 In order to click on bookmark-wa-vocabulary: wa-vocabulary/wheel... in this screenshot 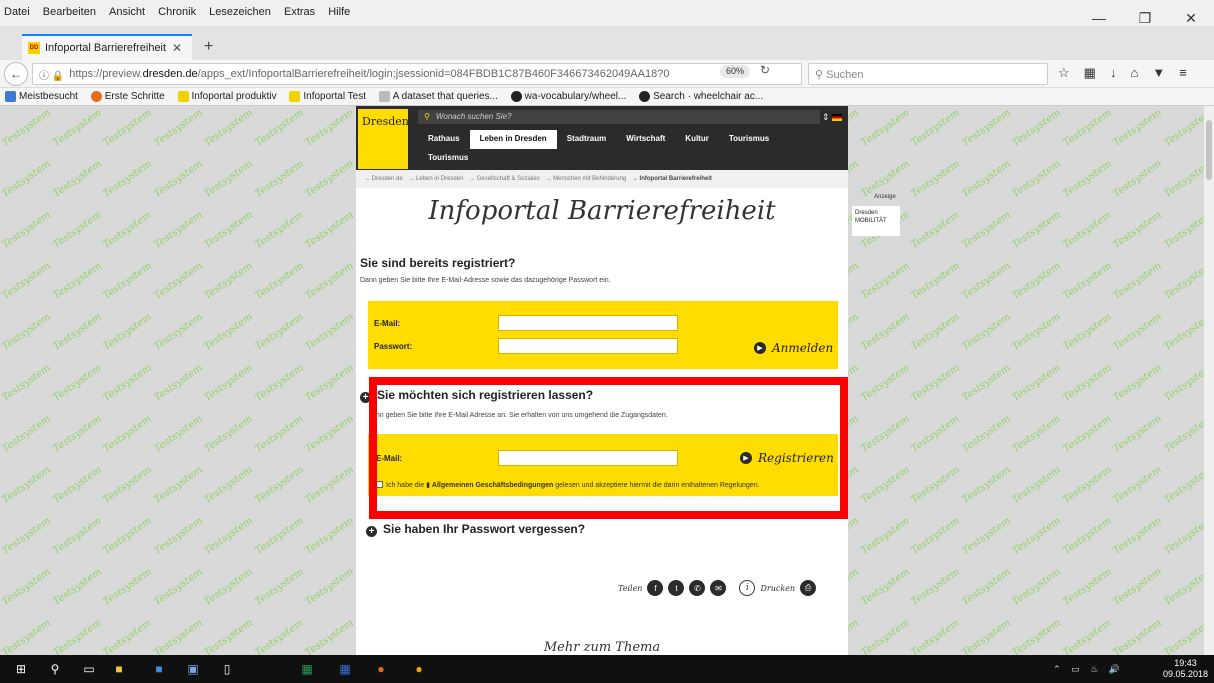, I will do `click(569, 95)`.